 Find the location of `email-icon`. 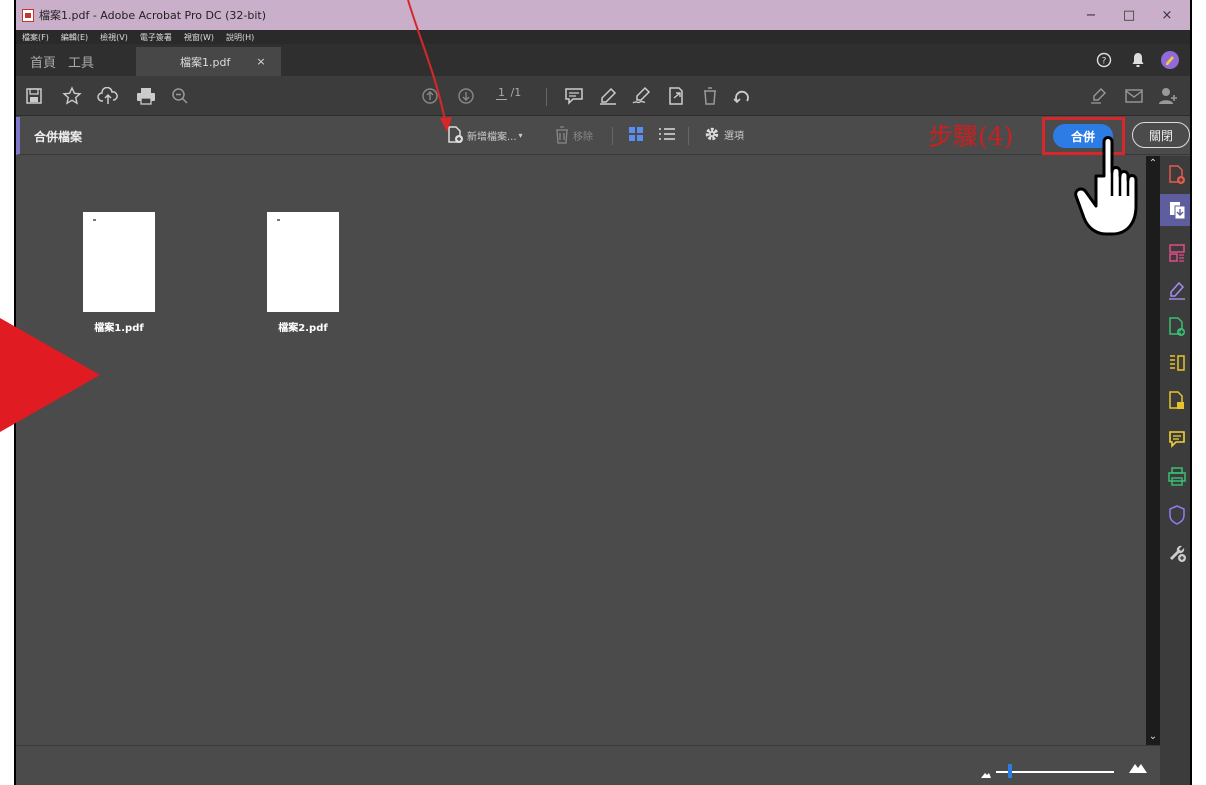

email-icon is located at coordinates (1134, 96).